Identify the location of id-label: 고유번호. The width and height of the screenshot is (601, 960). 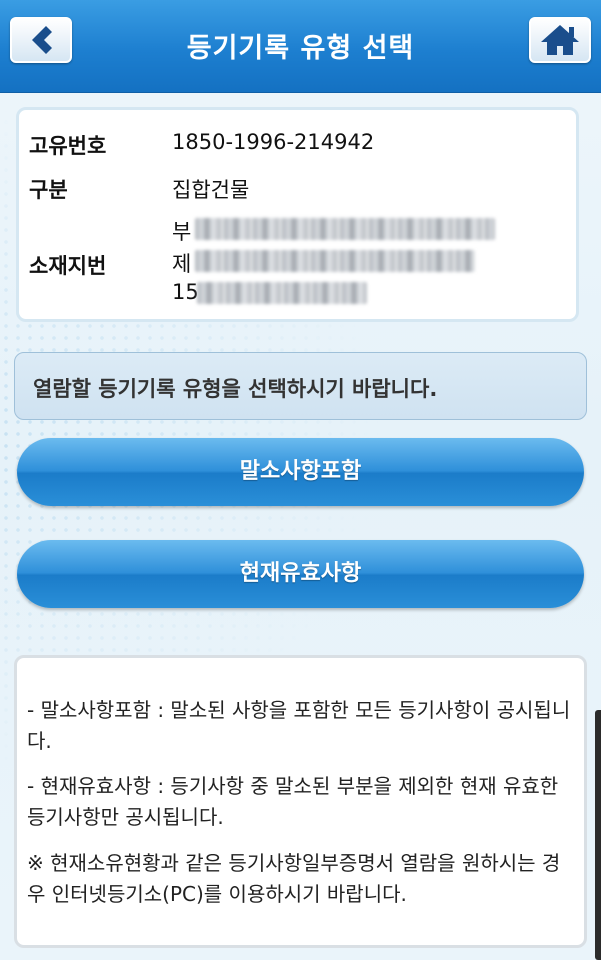
(68, 146).